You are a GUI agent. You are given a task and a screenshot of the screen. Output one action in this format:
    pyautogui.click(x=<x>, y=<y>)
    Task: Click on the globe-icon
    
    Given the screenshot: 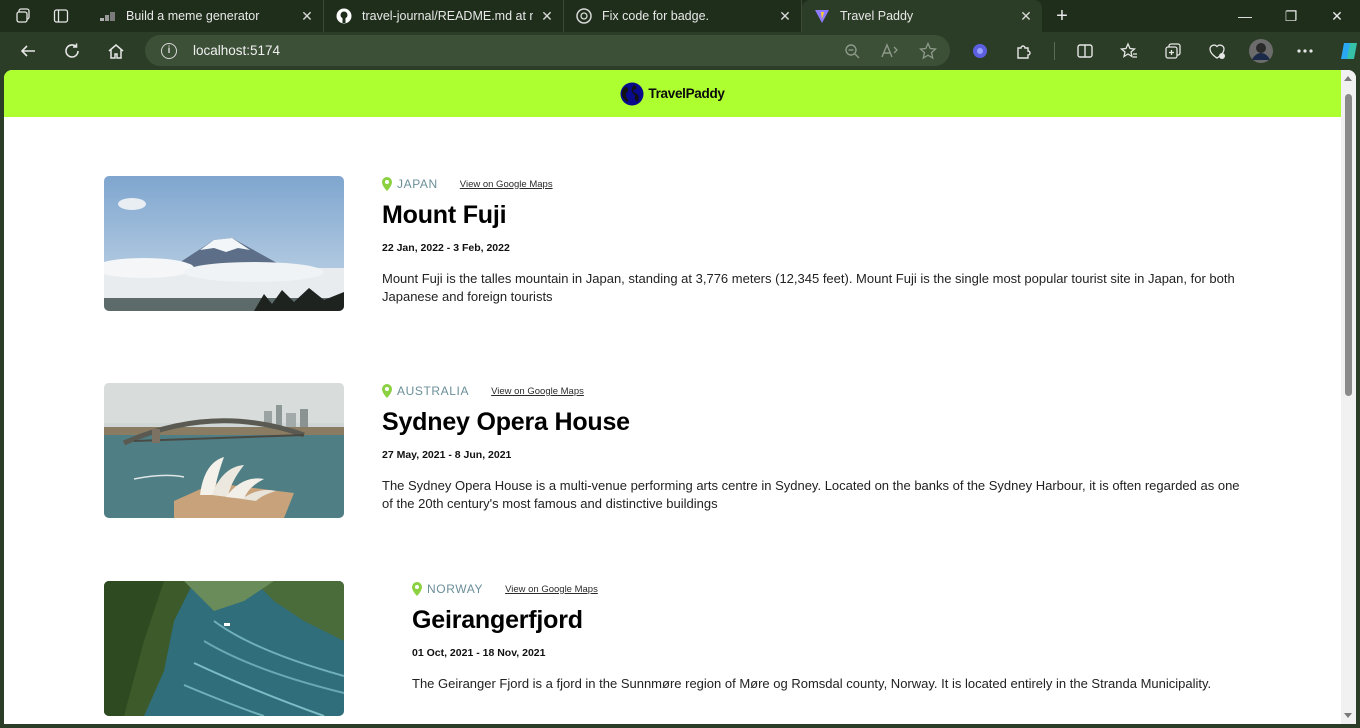 What is the action you would take?
    pyautogui.click(x=632, y=93)
    